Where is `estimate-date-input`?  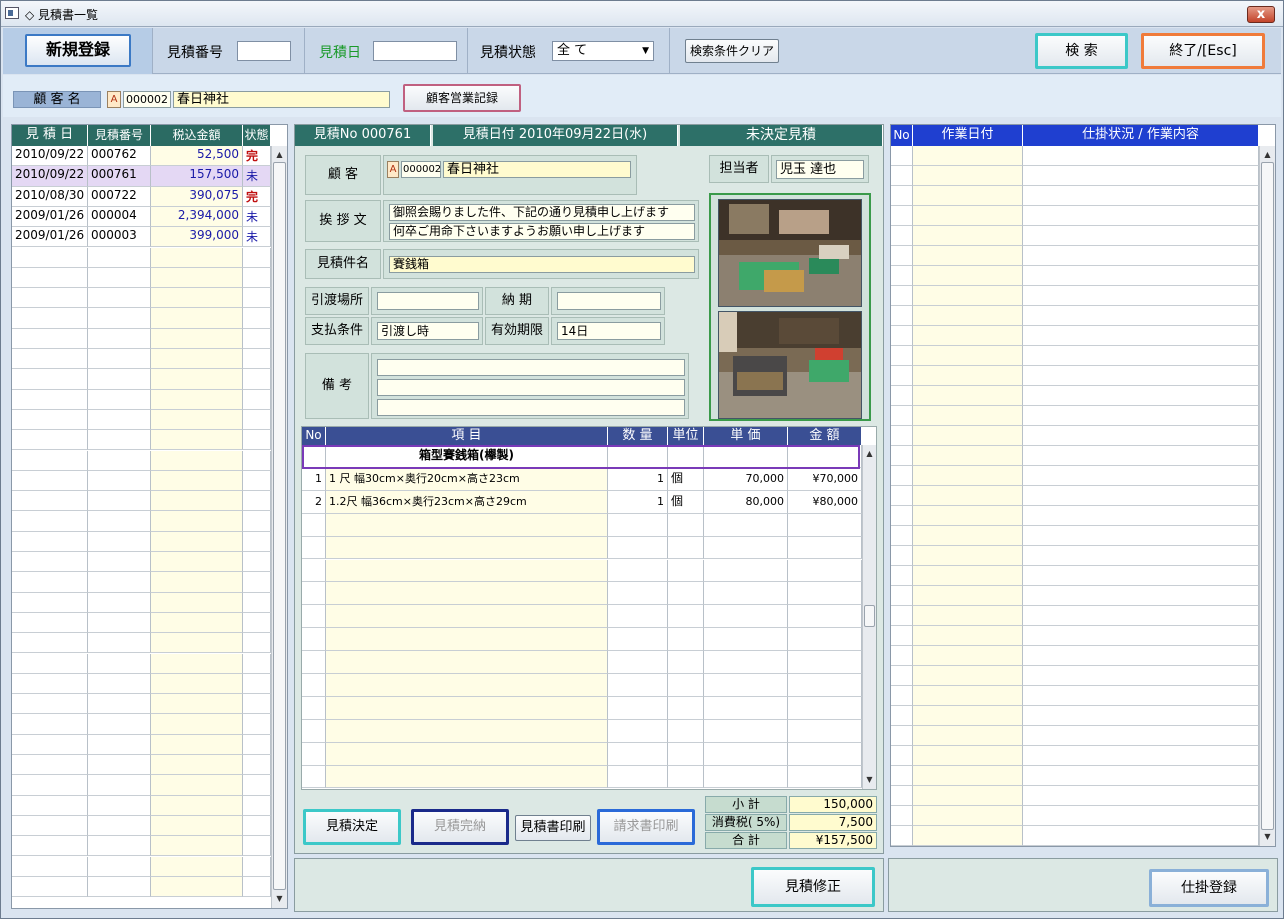 estimate-date-input is located at coordinates (415, 51).